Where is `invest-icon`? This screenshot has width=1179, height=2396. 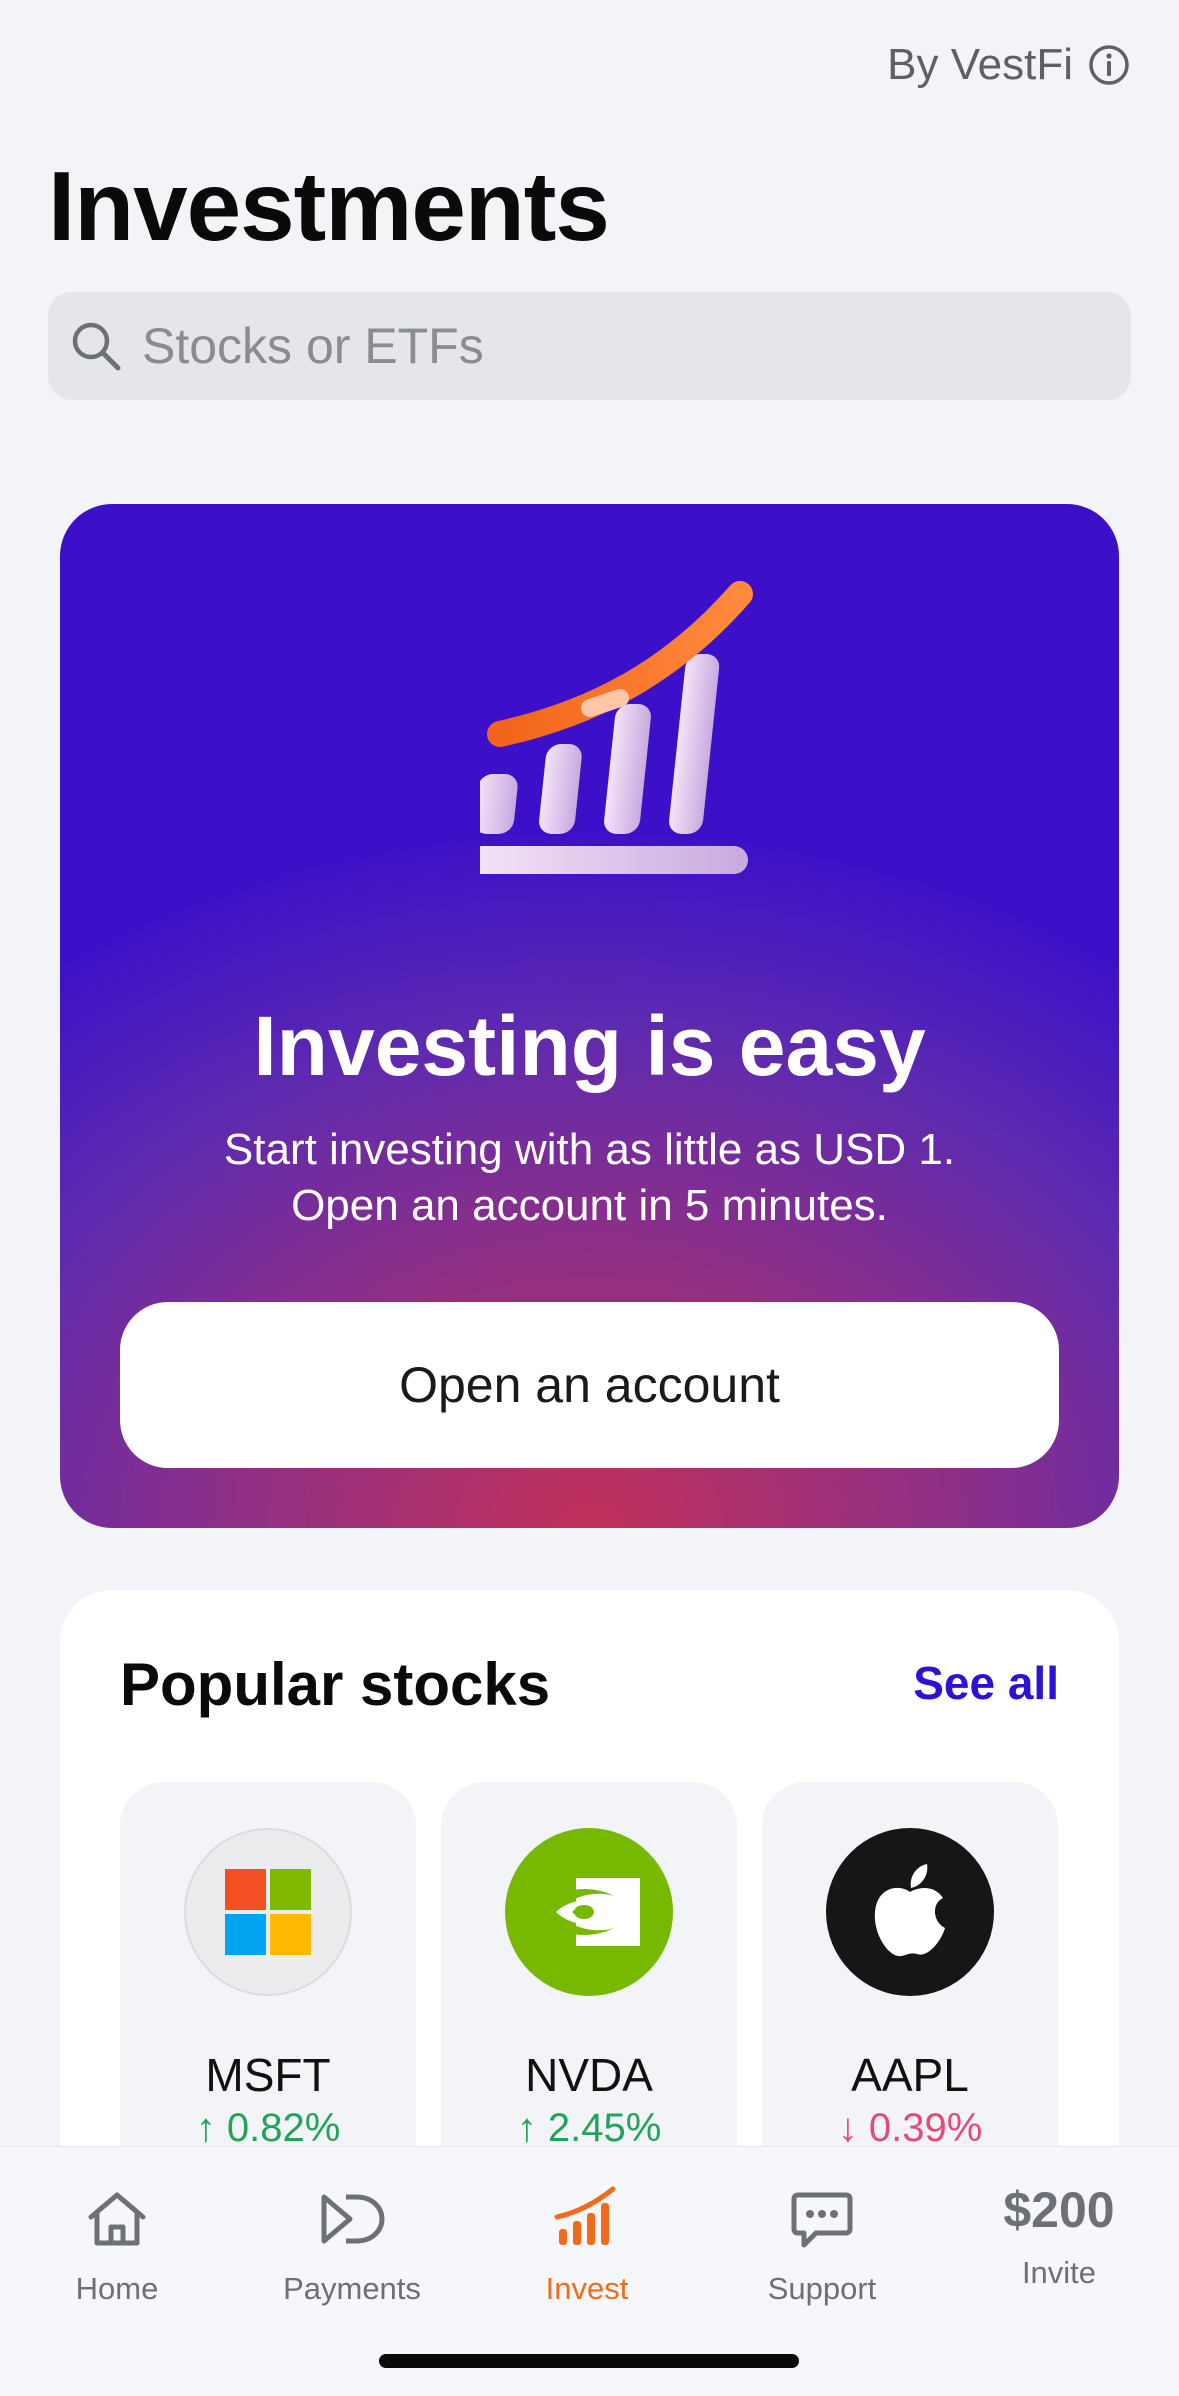
invest-icon is located at coordinates (585, 2215).